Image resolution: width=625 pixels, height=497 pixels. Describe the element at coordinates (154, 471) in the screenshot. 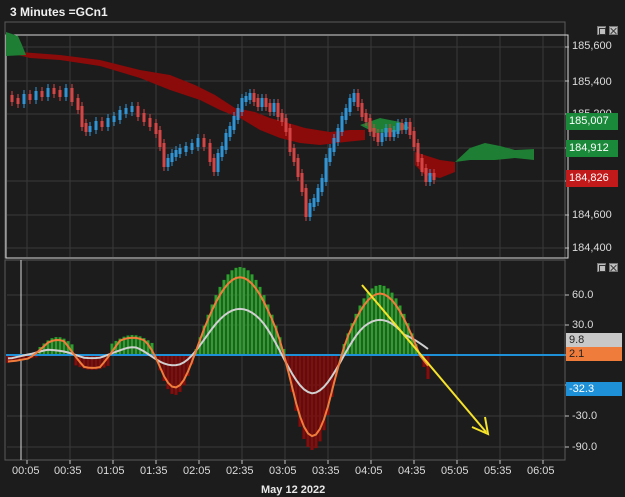

I see `time-axis-label: 01:35` at that location.